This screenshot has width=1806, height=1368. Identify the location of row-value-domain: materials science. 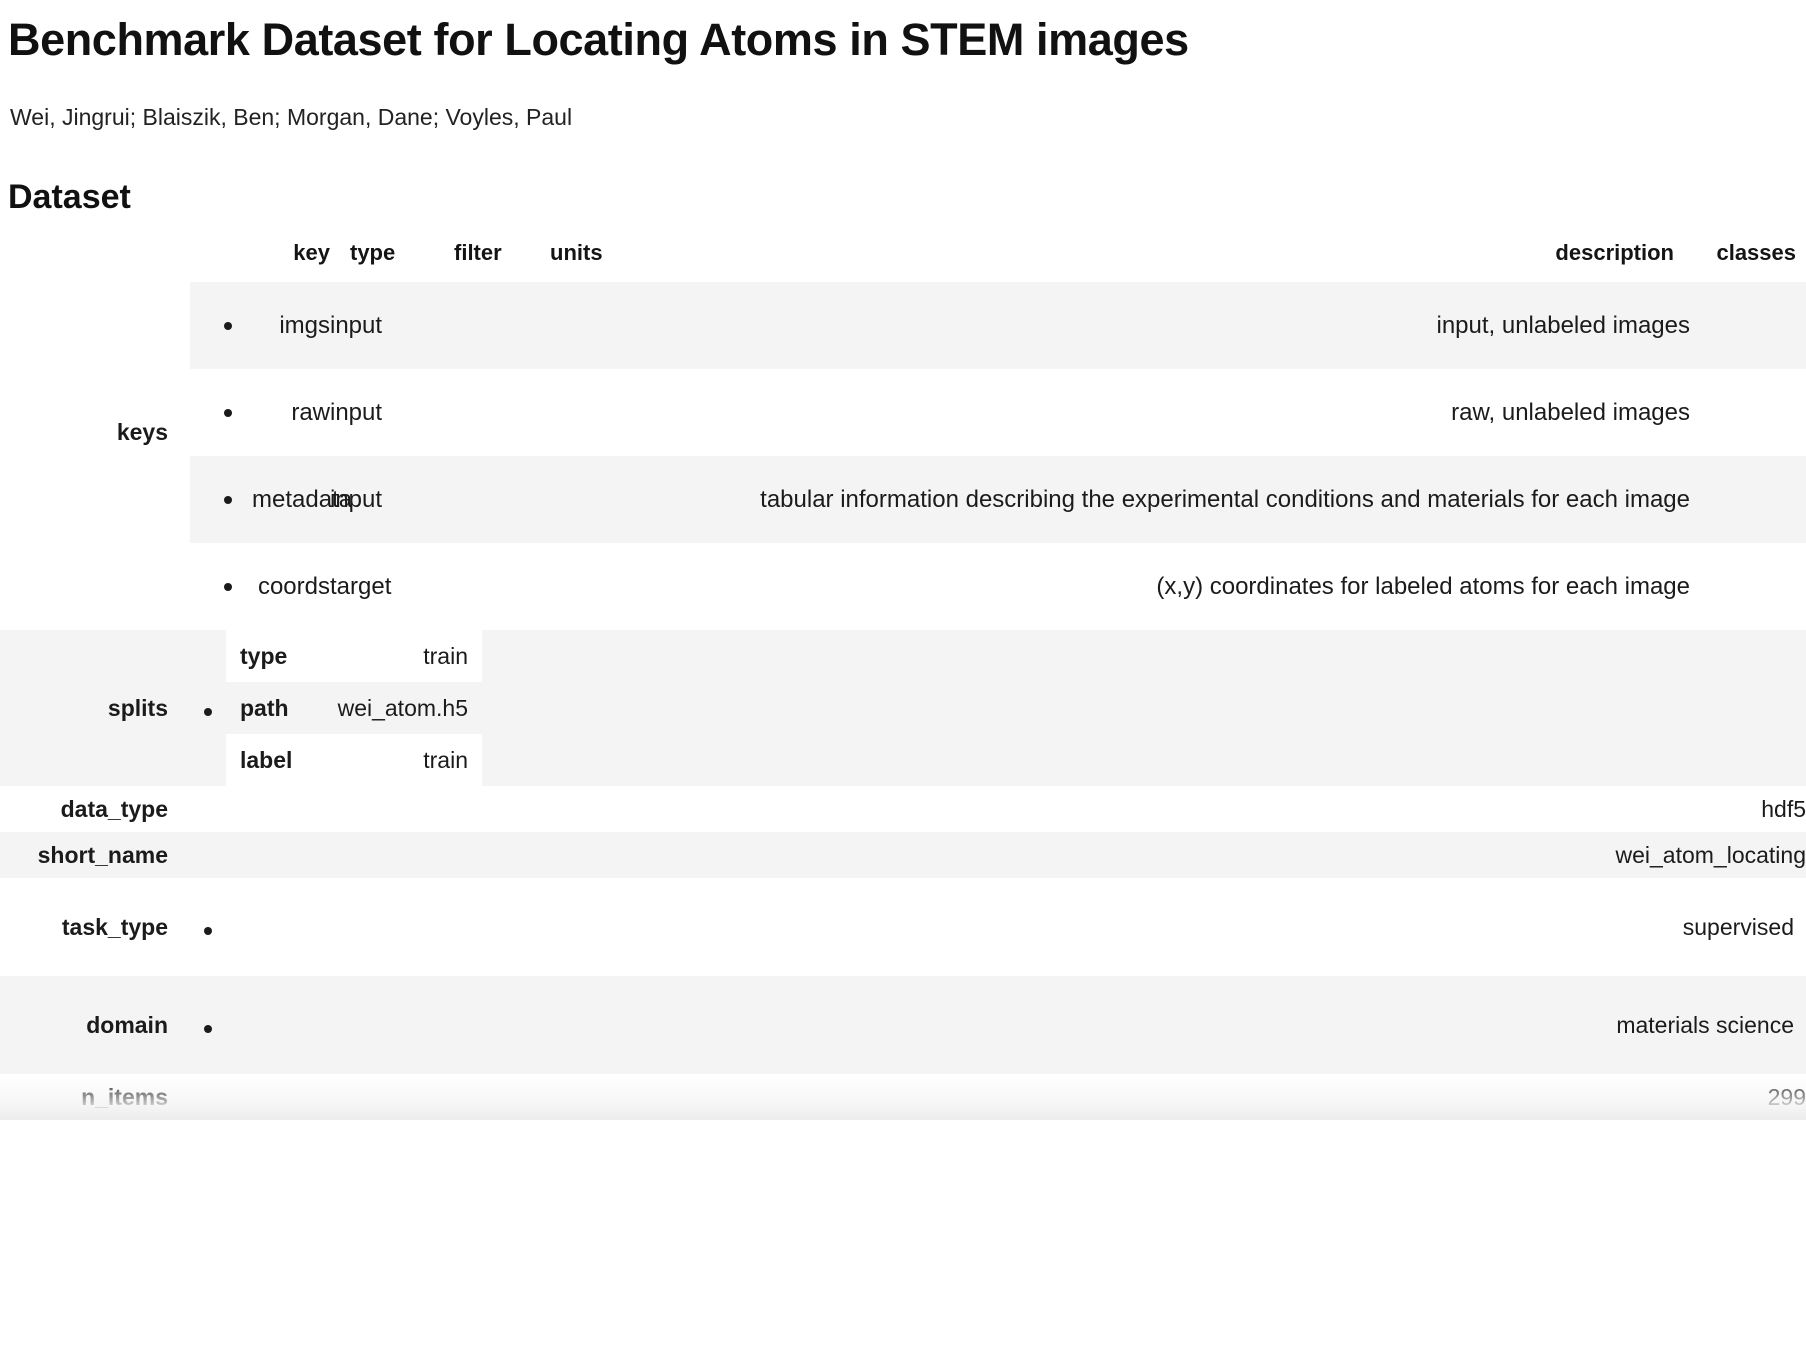
(998, 1025).